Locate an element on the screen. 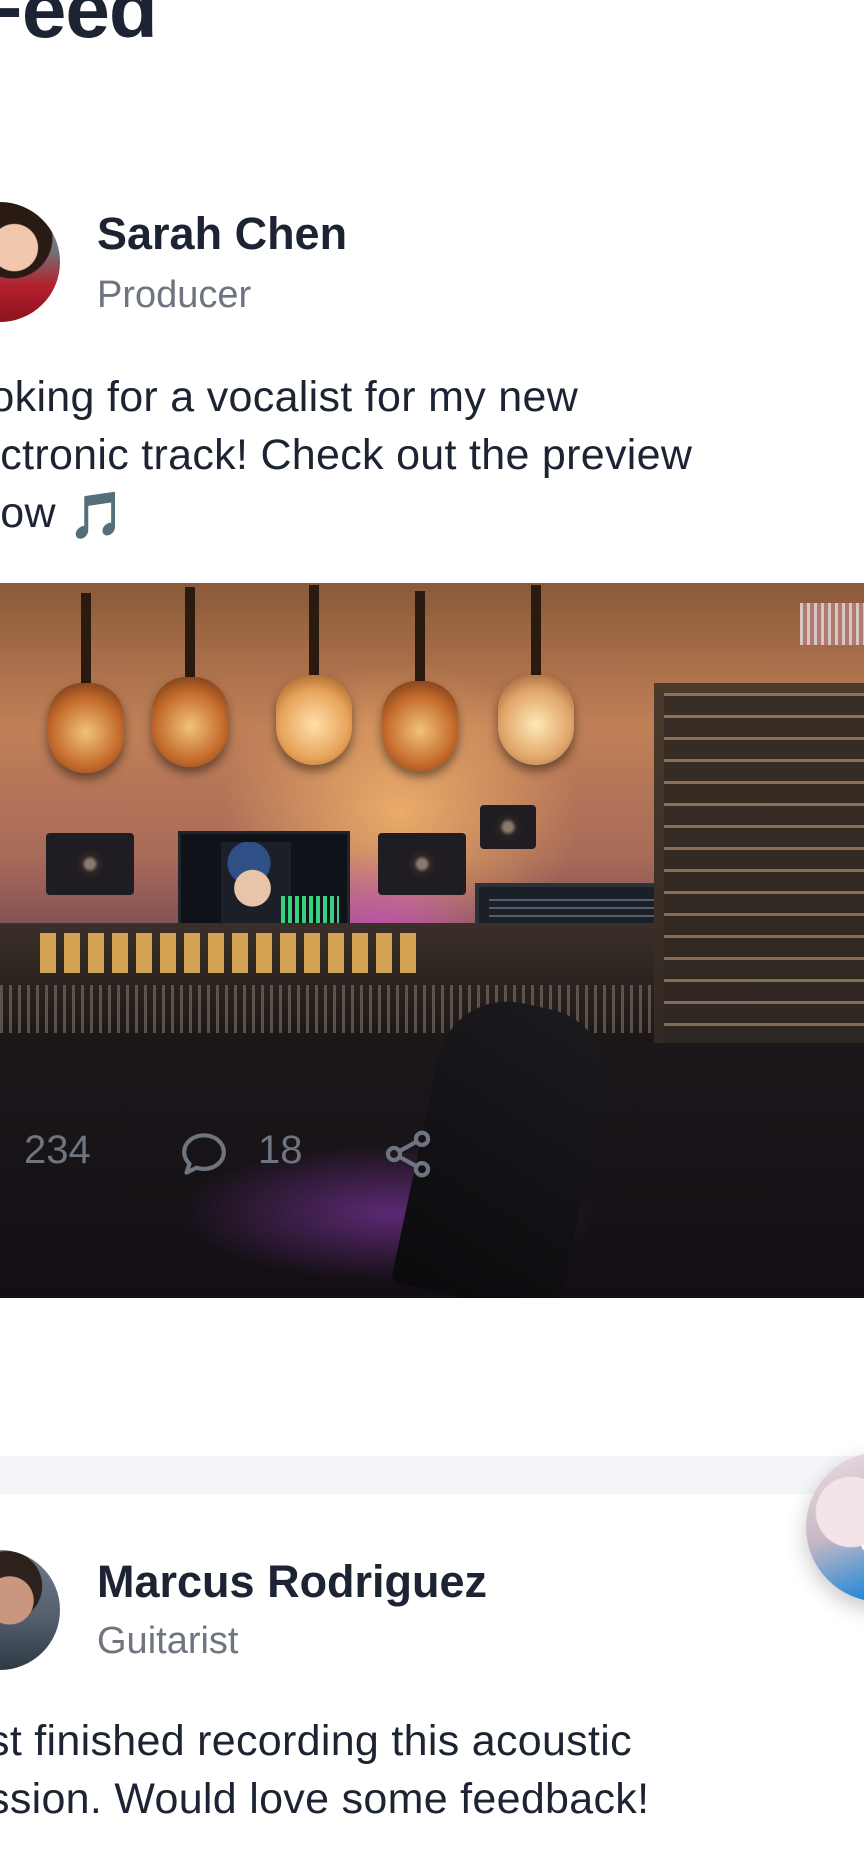 This screenshot has width=864, height=1872. post-text-line: Just finished recording this acoustic is located at coordinates (316, 1741).